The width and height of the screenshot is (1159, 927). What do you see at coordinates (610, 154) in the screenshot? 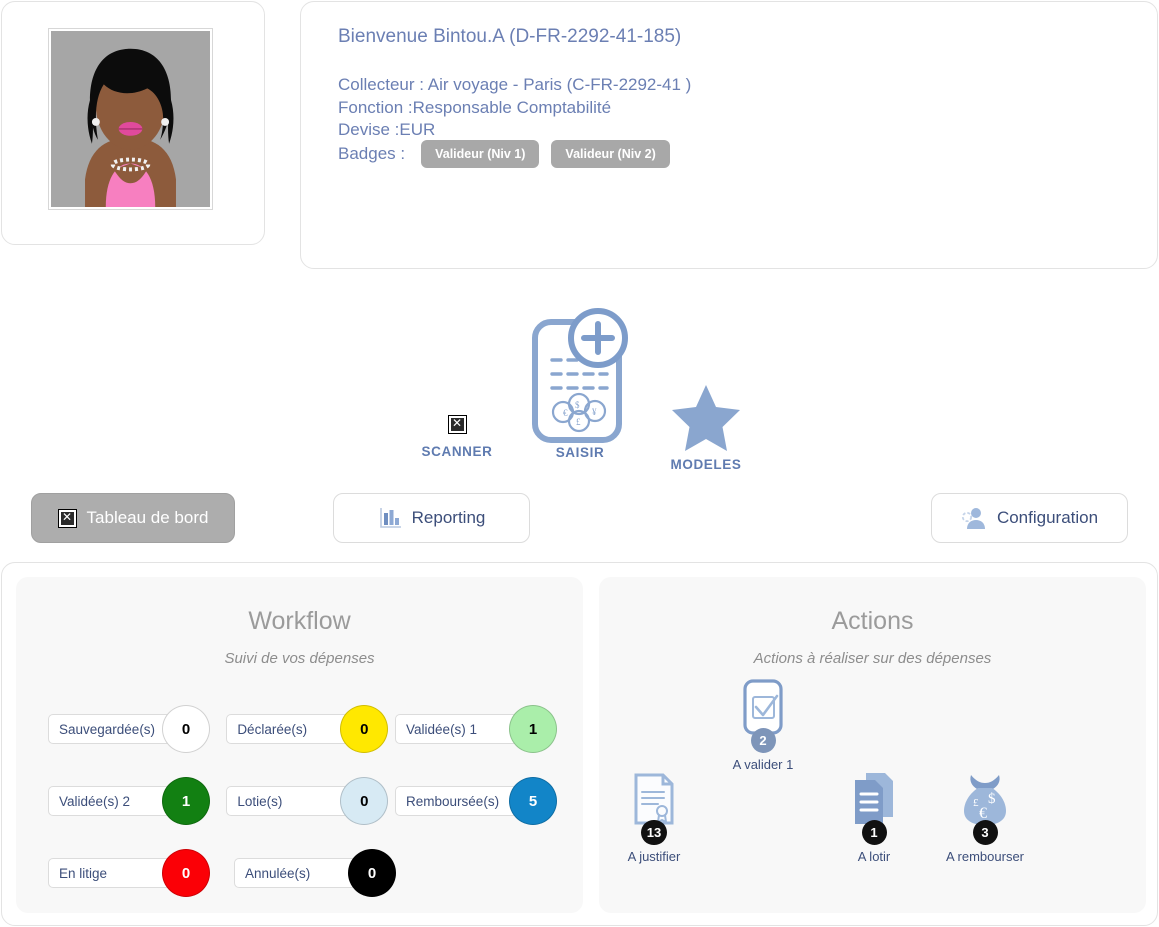
I see `badge-valideur-niv2: Valideur (Niv 2)` at bounding box center [610, 154].